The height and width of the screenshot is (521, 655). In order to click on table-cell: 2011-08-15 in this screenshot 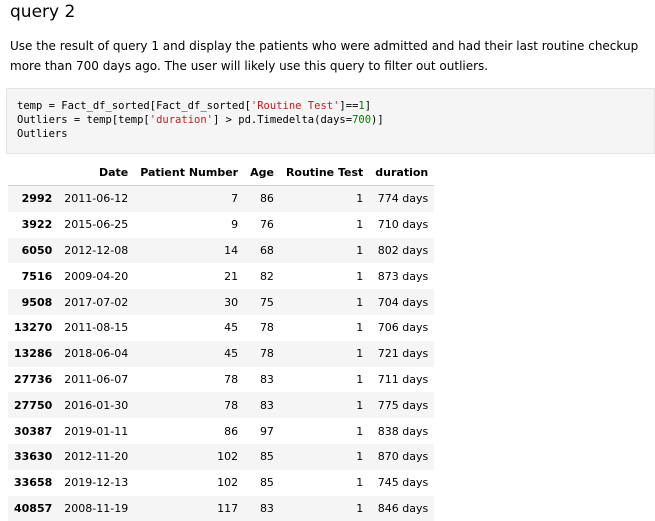, I will do `click(96, 328)`.